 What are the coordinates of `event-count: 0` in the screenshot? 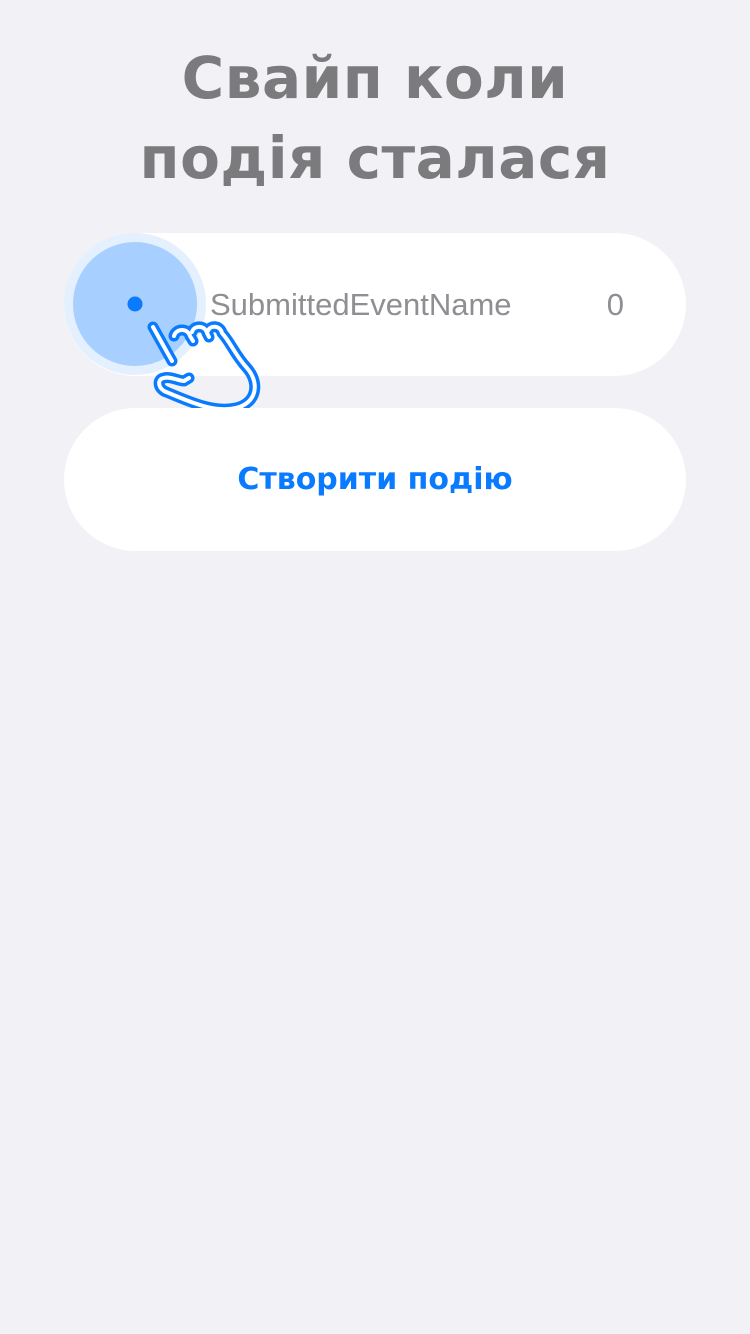 It's located at (615, 304).